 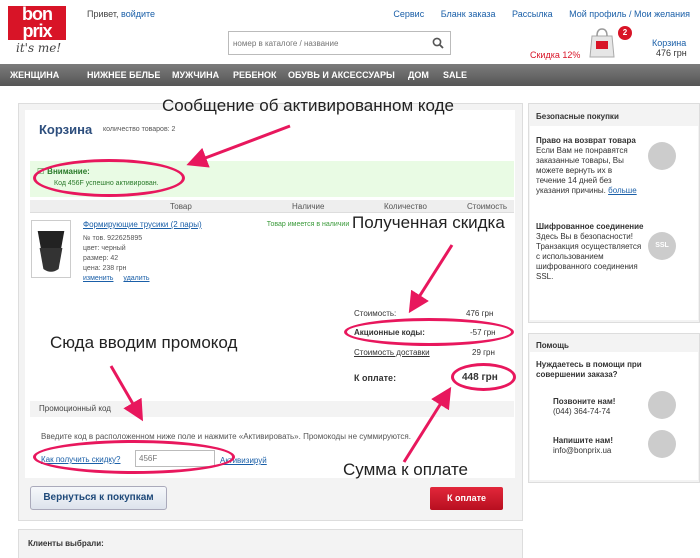 I want to click on nav-women: ЖЕНЩИНА, so click(x=34, y=75).